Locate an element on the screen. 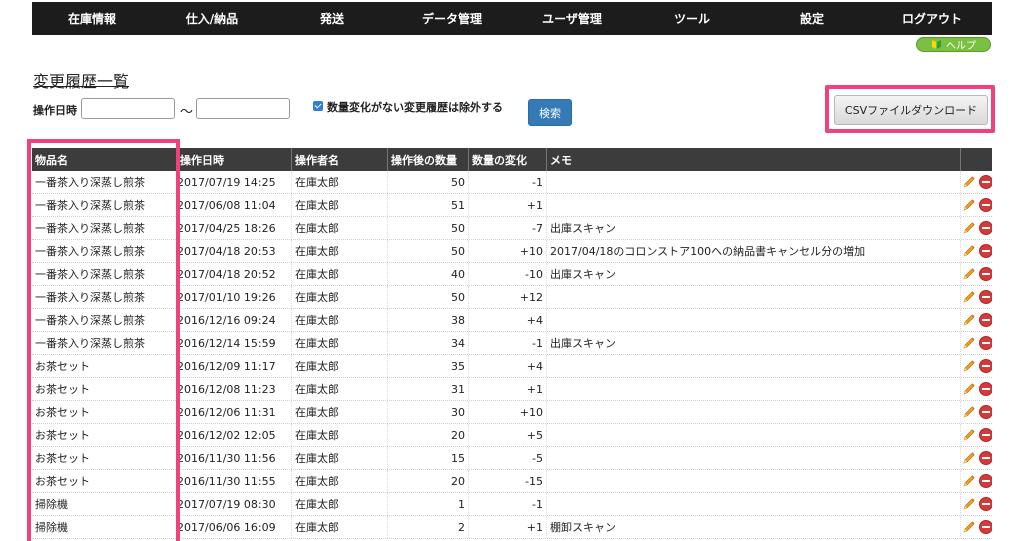 This screenshot has height=541, width=1024. nav-tools: ツール is located at coordinates (692, 18).